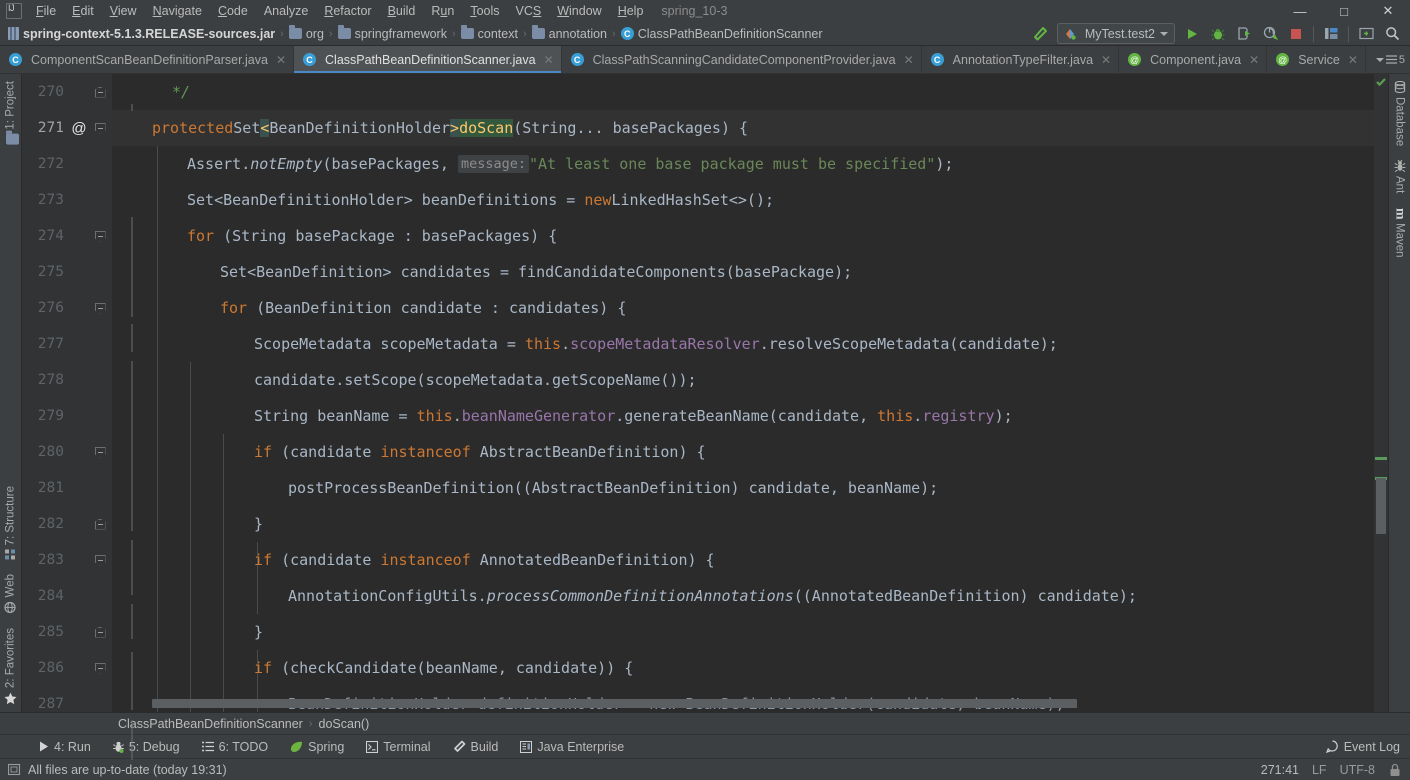 This screenshot has height=780, width=1410. What do you see at coordinates (154, 746) in the screenshot?
I see `tool-window-label: 5: Debug` at bounding box center [154, 746].